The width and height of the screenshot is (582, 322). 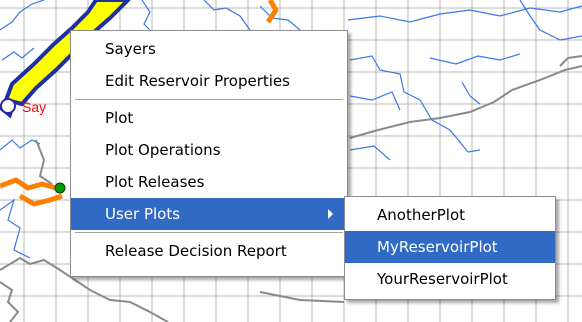 What do you see at coordinates (209, 182) in the screenshot?
I see `menu-item-plot-releases: Plot Releases` at bounding box center [209, 182].